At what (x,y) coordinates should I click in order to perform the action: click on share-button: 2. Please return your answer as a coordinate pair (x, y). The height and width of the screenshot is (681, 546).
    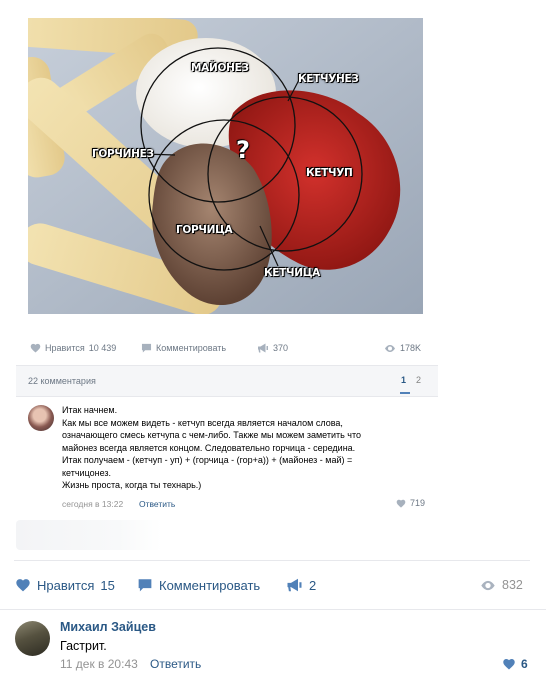
    Looking at the image, I should click on (301, 585).